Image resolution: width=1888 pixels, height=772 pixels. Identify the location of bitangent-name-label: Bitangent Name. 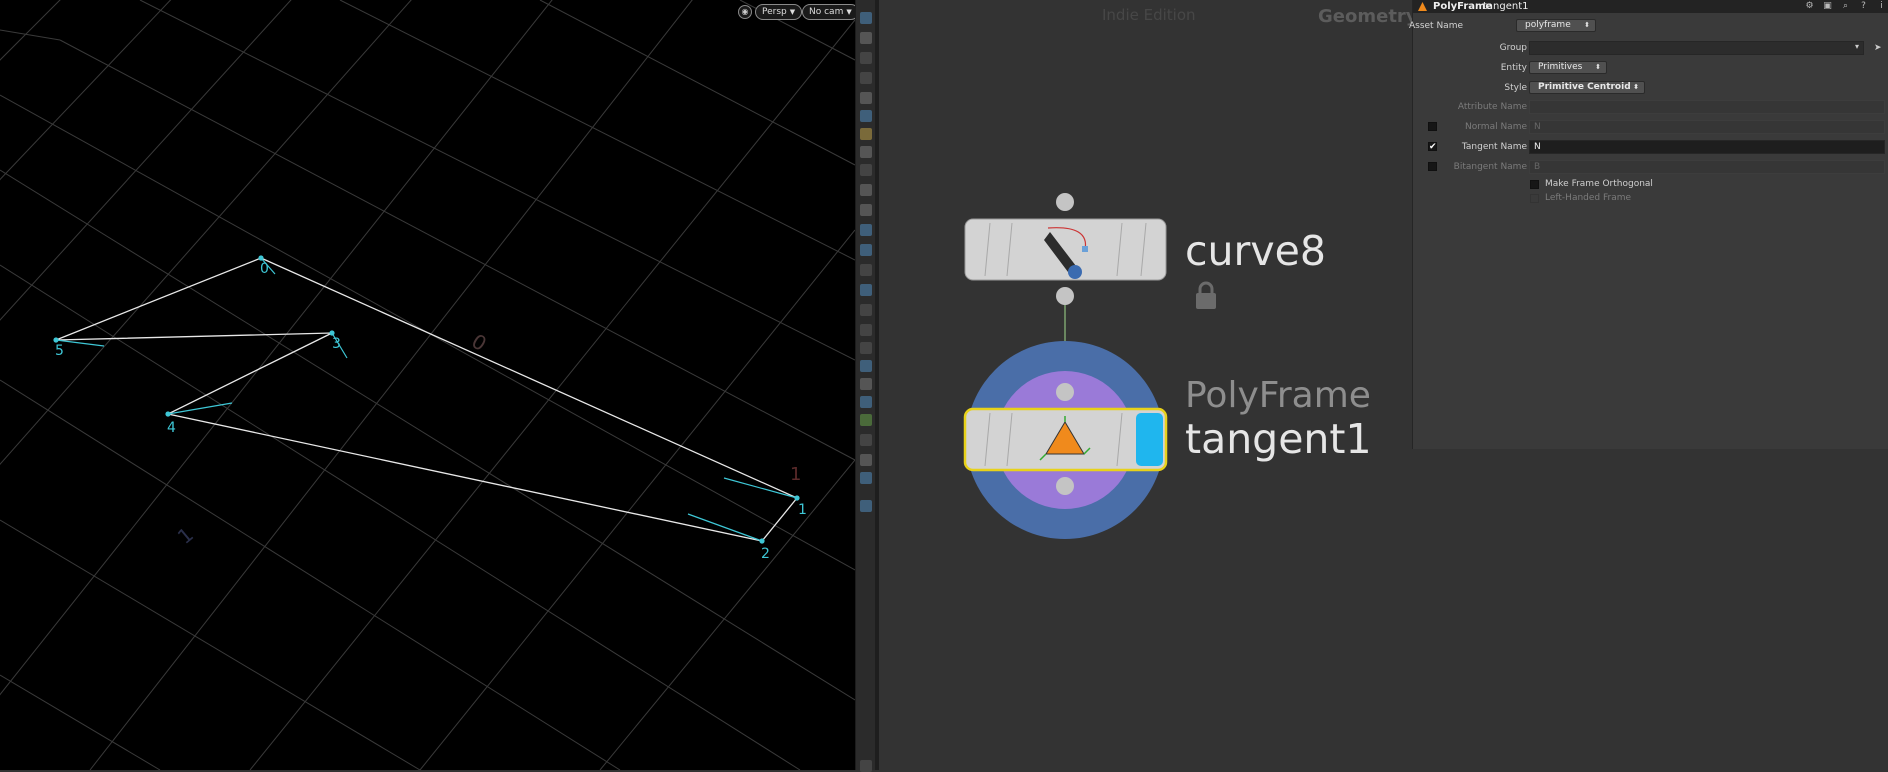
(1490, 167).